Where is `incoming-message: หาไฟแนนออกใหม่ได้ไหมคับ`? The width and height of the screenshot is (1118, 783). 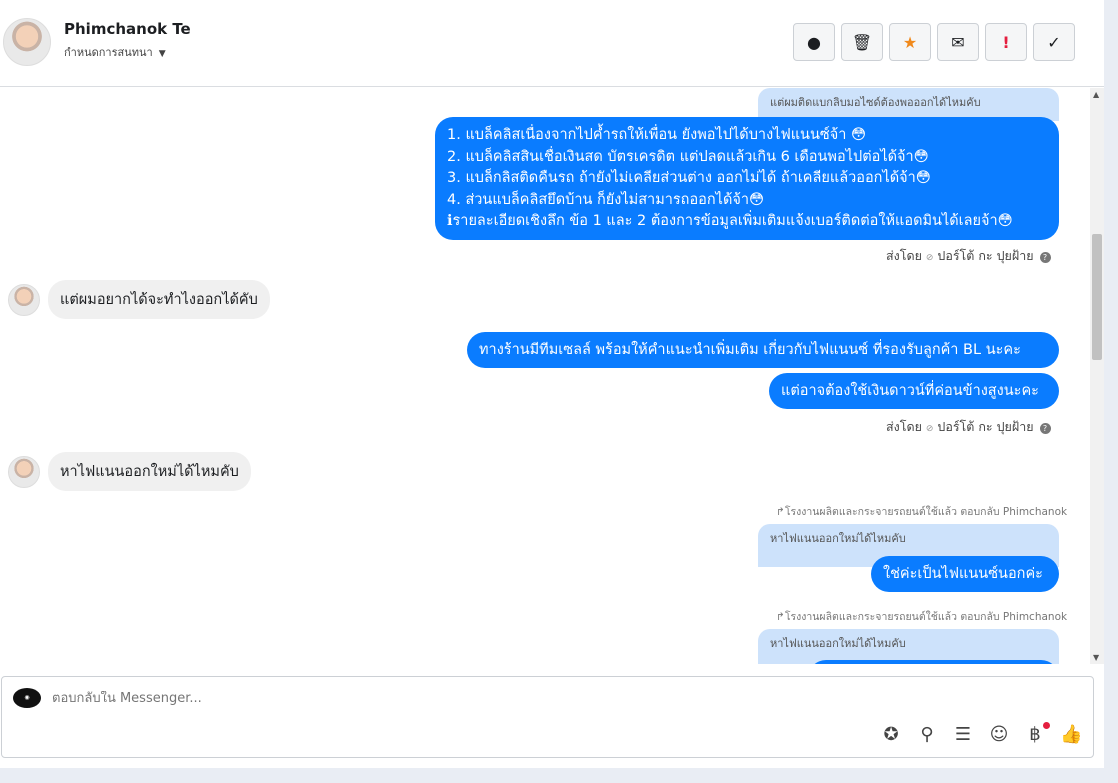 incoming-message: หาไฟแนนออกใหม่ได้ไหมคับ is located at coordinates (149, 471).